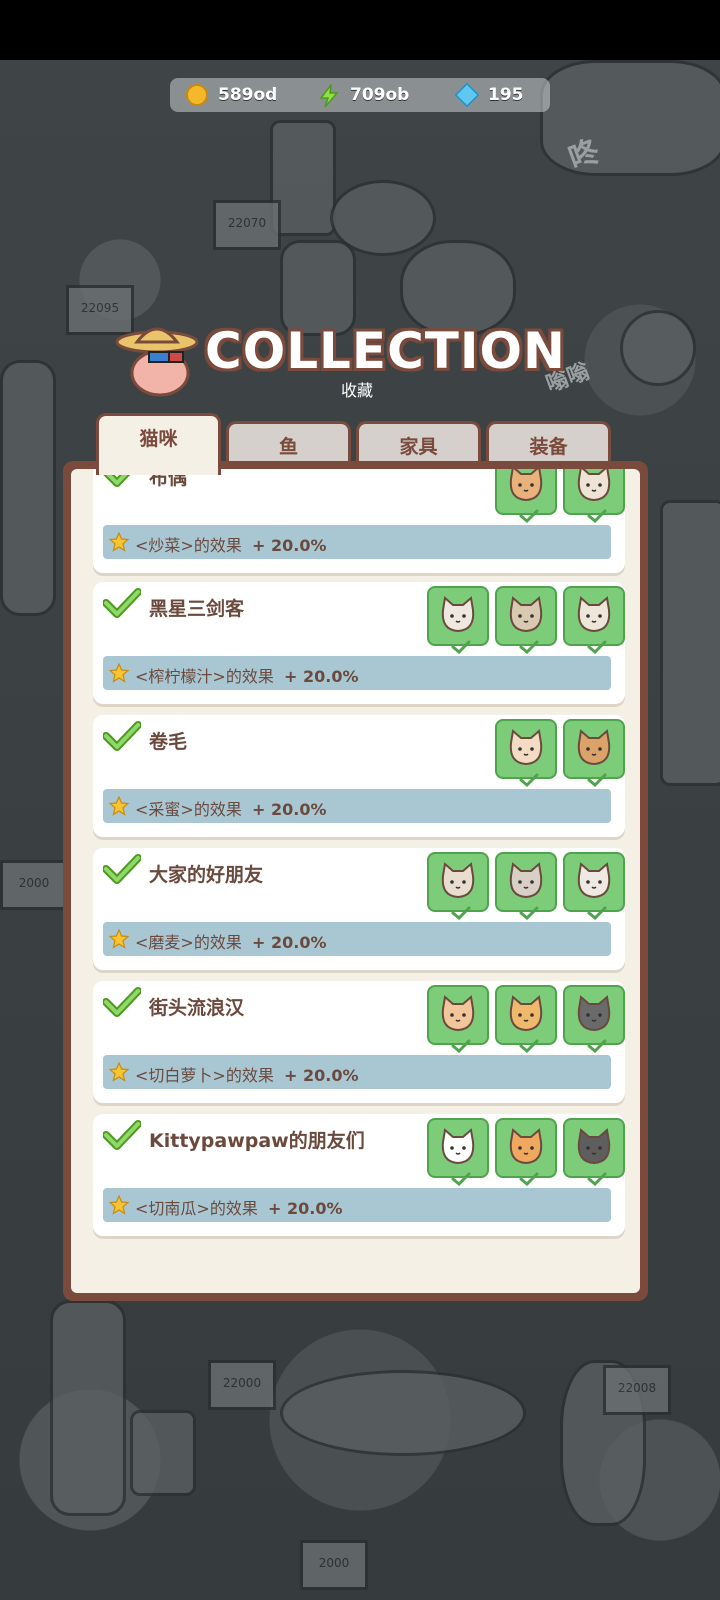 The image size is (720, 1600). What do you see at coordinates (34, 885) in the screenshot?
I see `level-sign: 2000` at bounding box center [34, 885].